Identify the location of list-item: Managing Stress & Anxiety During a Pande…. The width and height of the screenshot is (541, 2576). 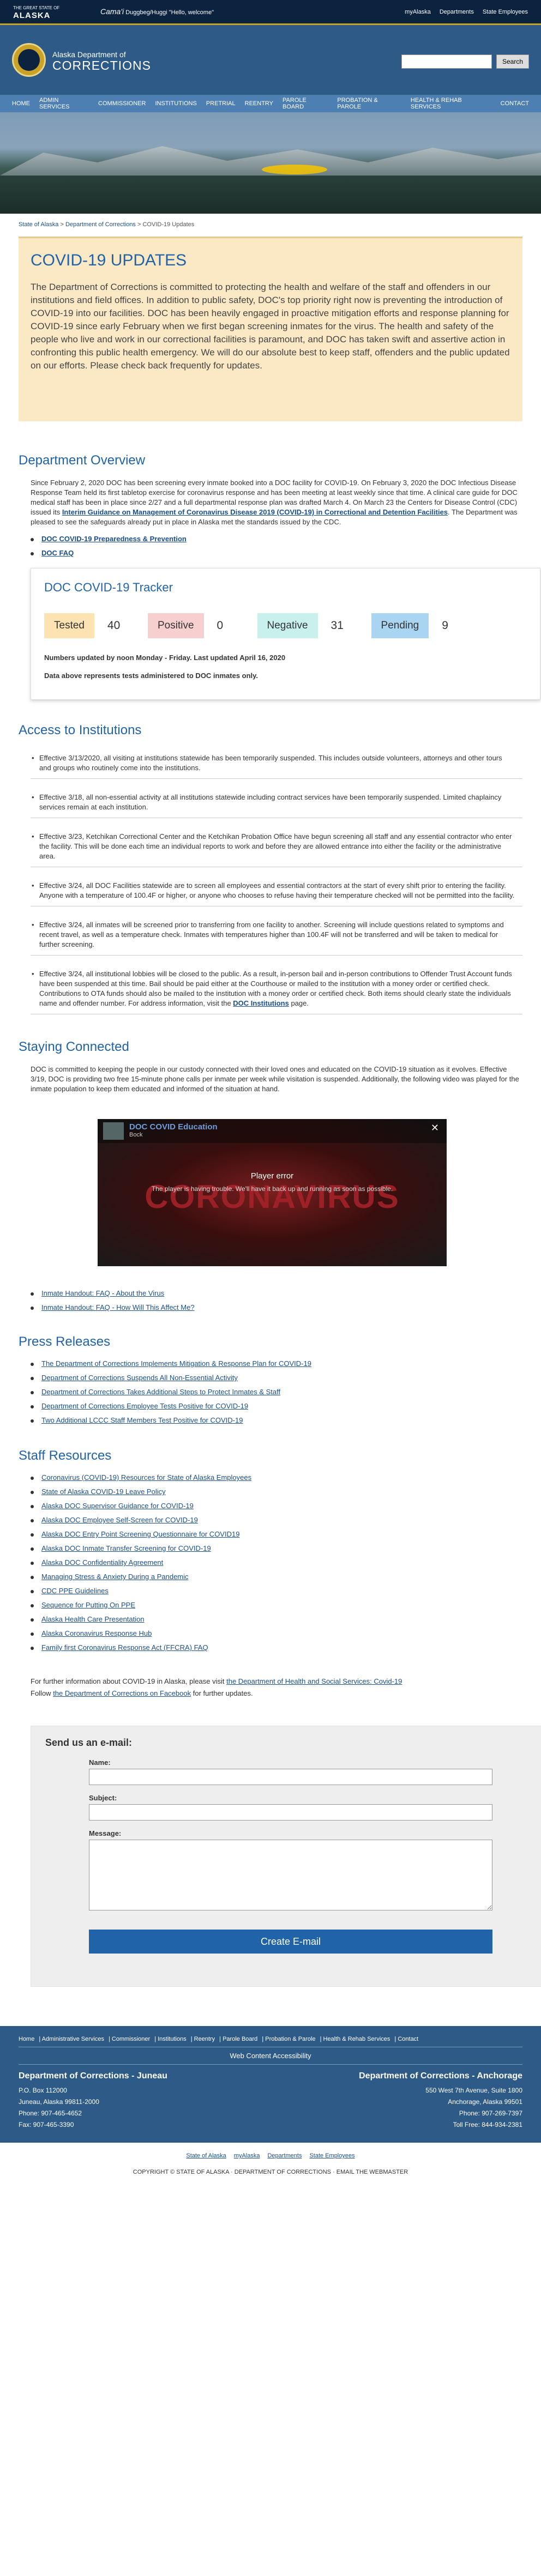
(276, 1577).